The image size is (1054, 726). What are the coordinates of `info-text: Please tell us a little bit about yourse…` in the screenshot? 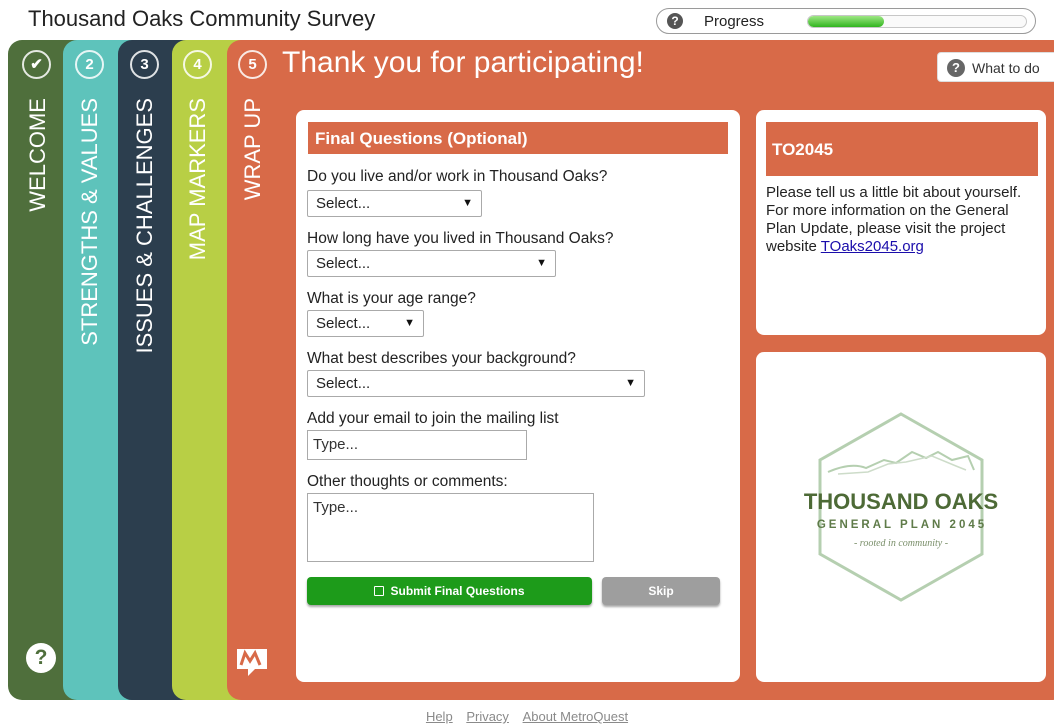 It's located at (901, 220).